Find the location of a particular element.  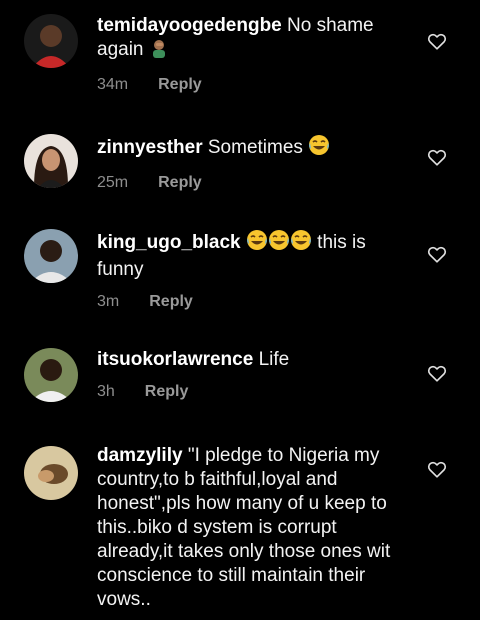

comment-text: Sometimes is located at coordinates (255, 147).